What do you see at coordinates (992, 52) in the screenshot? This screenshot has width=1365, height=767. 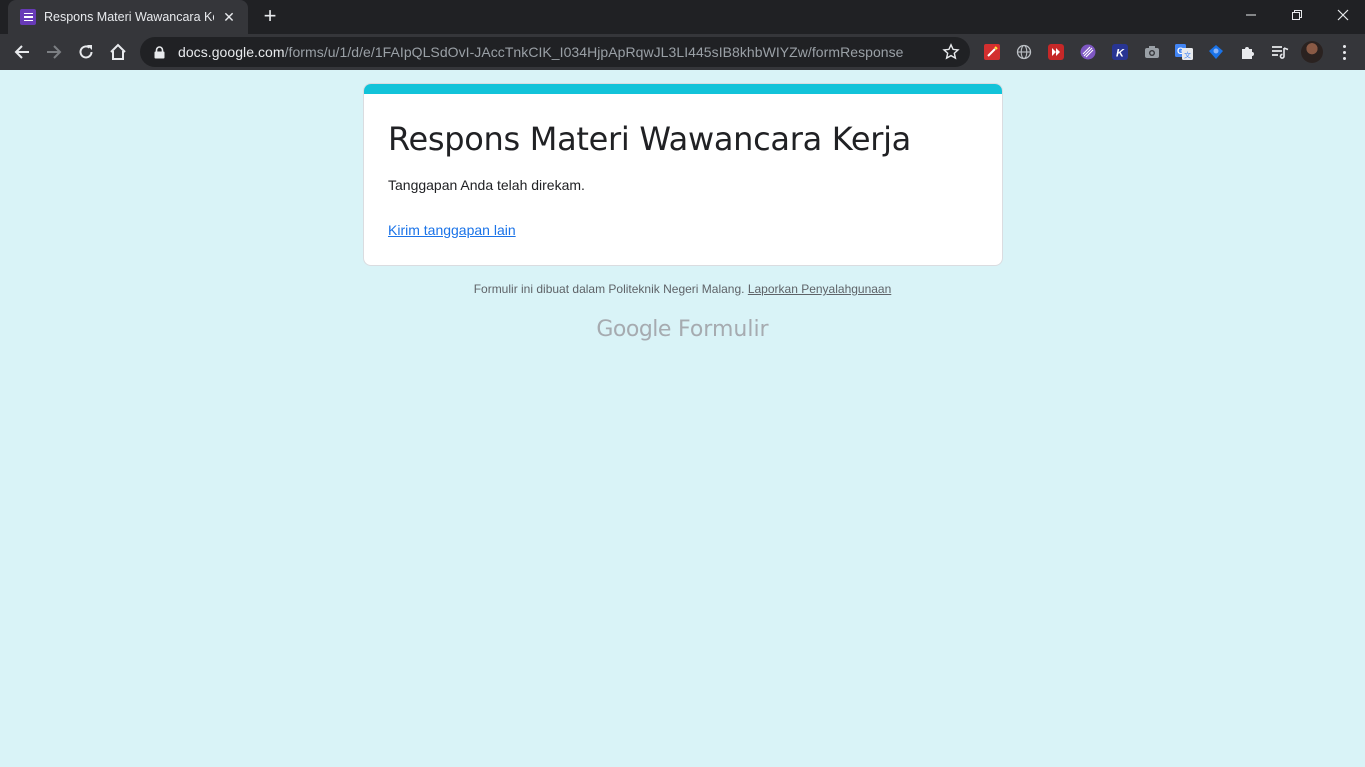 I see `pen-icon` at bounding box center [992, 52].